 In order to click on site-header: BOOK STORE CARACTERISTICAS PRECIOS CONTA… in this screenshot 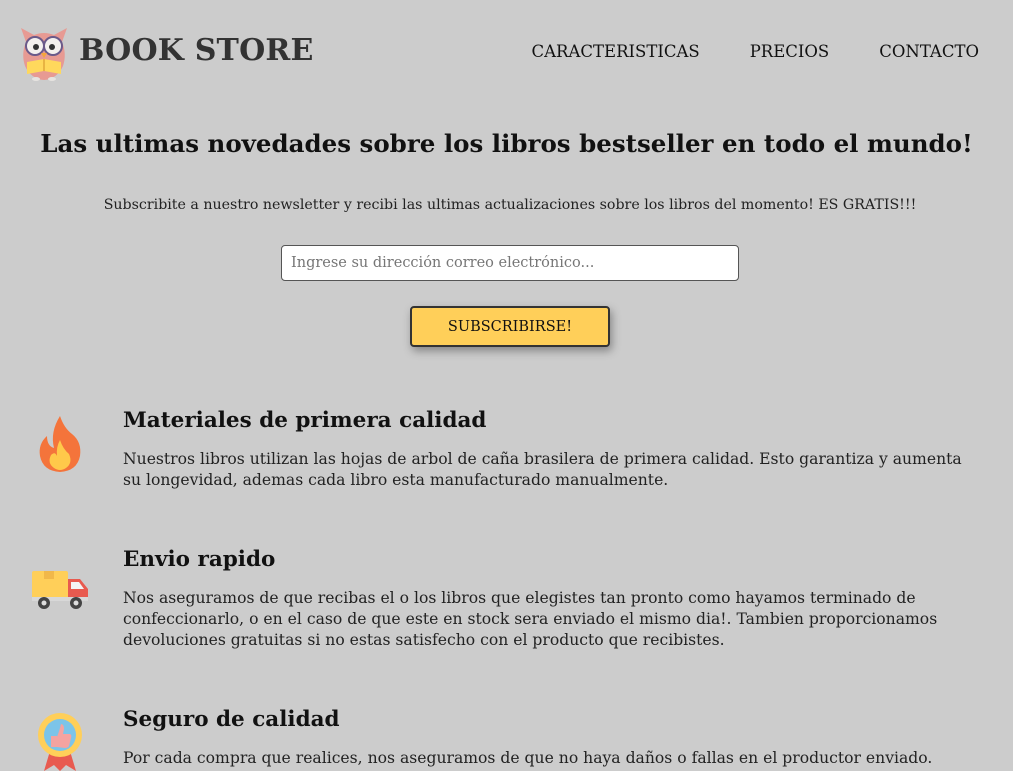, I will do `click(506, 52)`.